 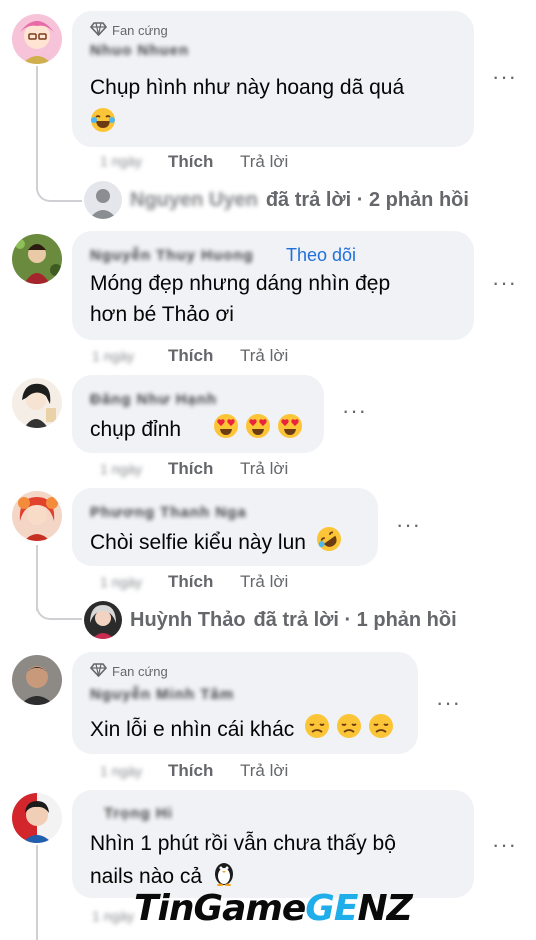 What do you see at coordinates (242, 730) in the screenshot?
I see `comment-text: Xin lỗi e nhìn cái khác` at bounding box center [242, 730].